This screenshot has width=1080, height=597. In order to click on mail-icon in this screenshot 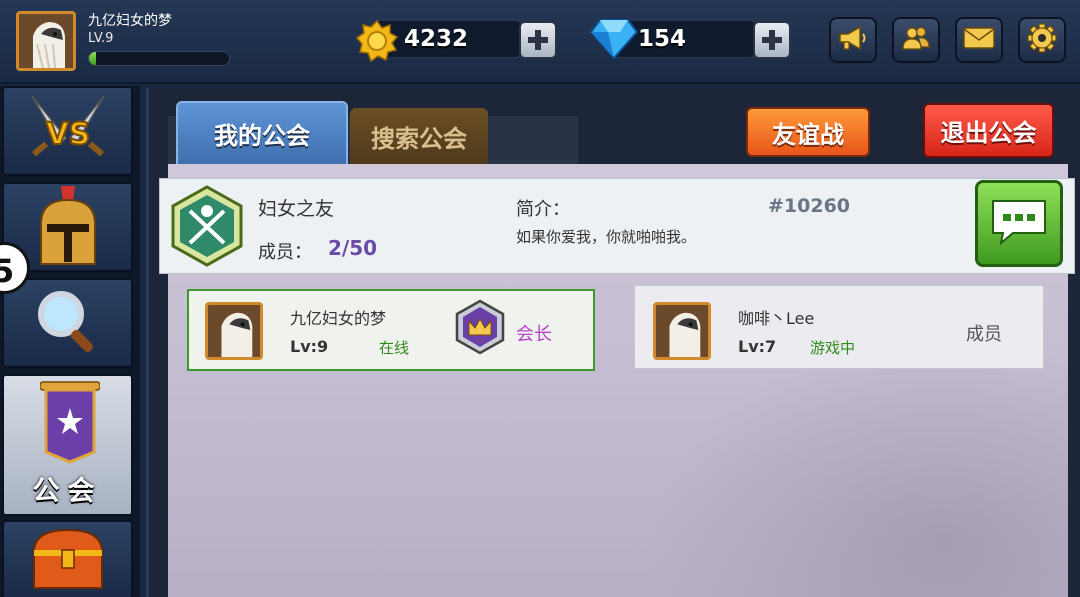, I will do `click(979, 40)`.